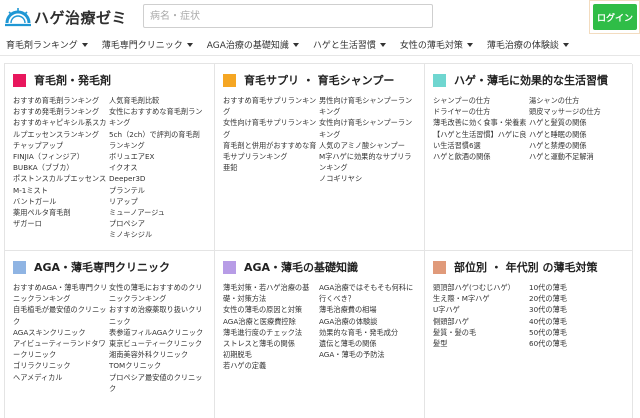  I want to click on category-link: ハゲと飲酒の関係, so click(481, 156).